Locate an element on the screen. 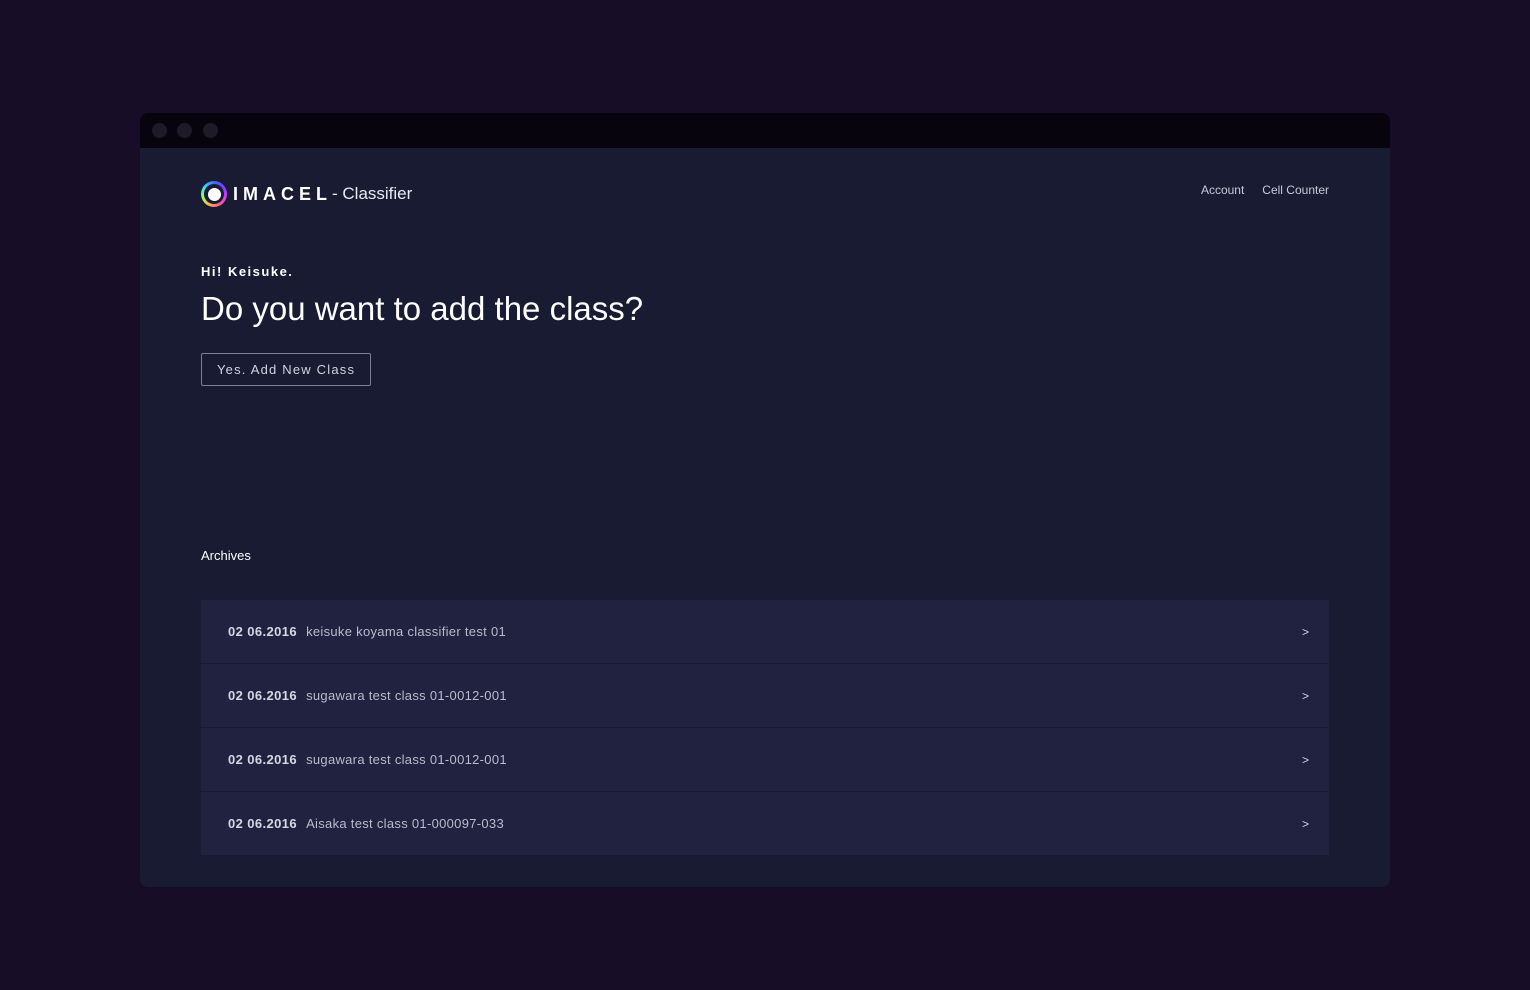  app-logo: IMACEL - Classifier is located at coordinates (306, 194).